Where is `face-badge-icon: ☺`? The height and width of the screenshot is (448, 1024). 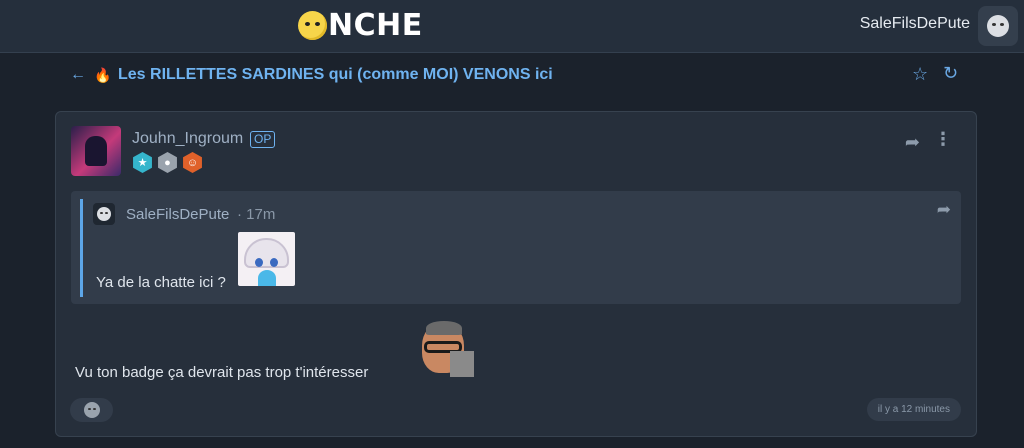
face-badge-icon: ☺ is located at coordinates (192, 162).